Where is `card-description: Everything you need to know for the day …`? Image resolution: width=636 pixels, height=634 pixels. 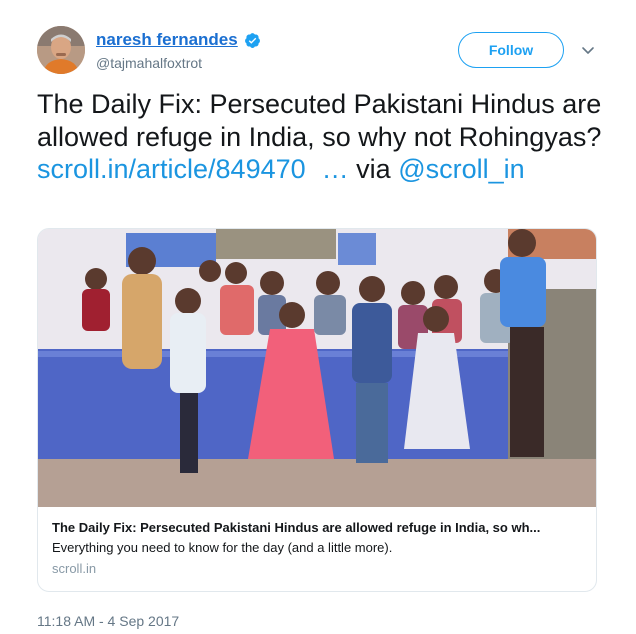 card-description: Everything you need to know for the day … is located at coordinates (222, 547).